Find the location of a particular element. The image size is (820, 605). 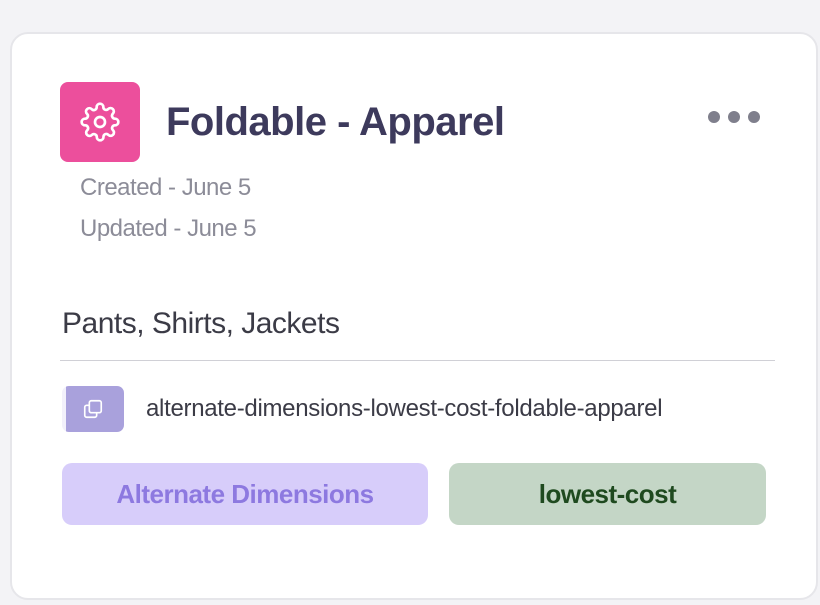

gear-icon is located at coordinates (100, 122).